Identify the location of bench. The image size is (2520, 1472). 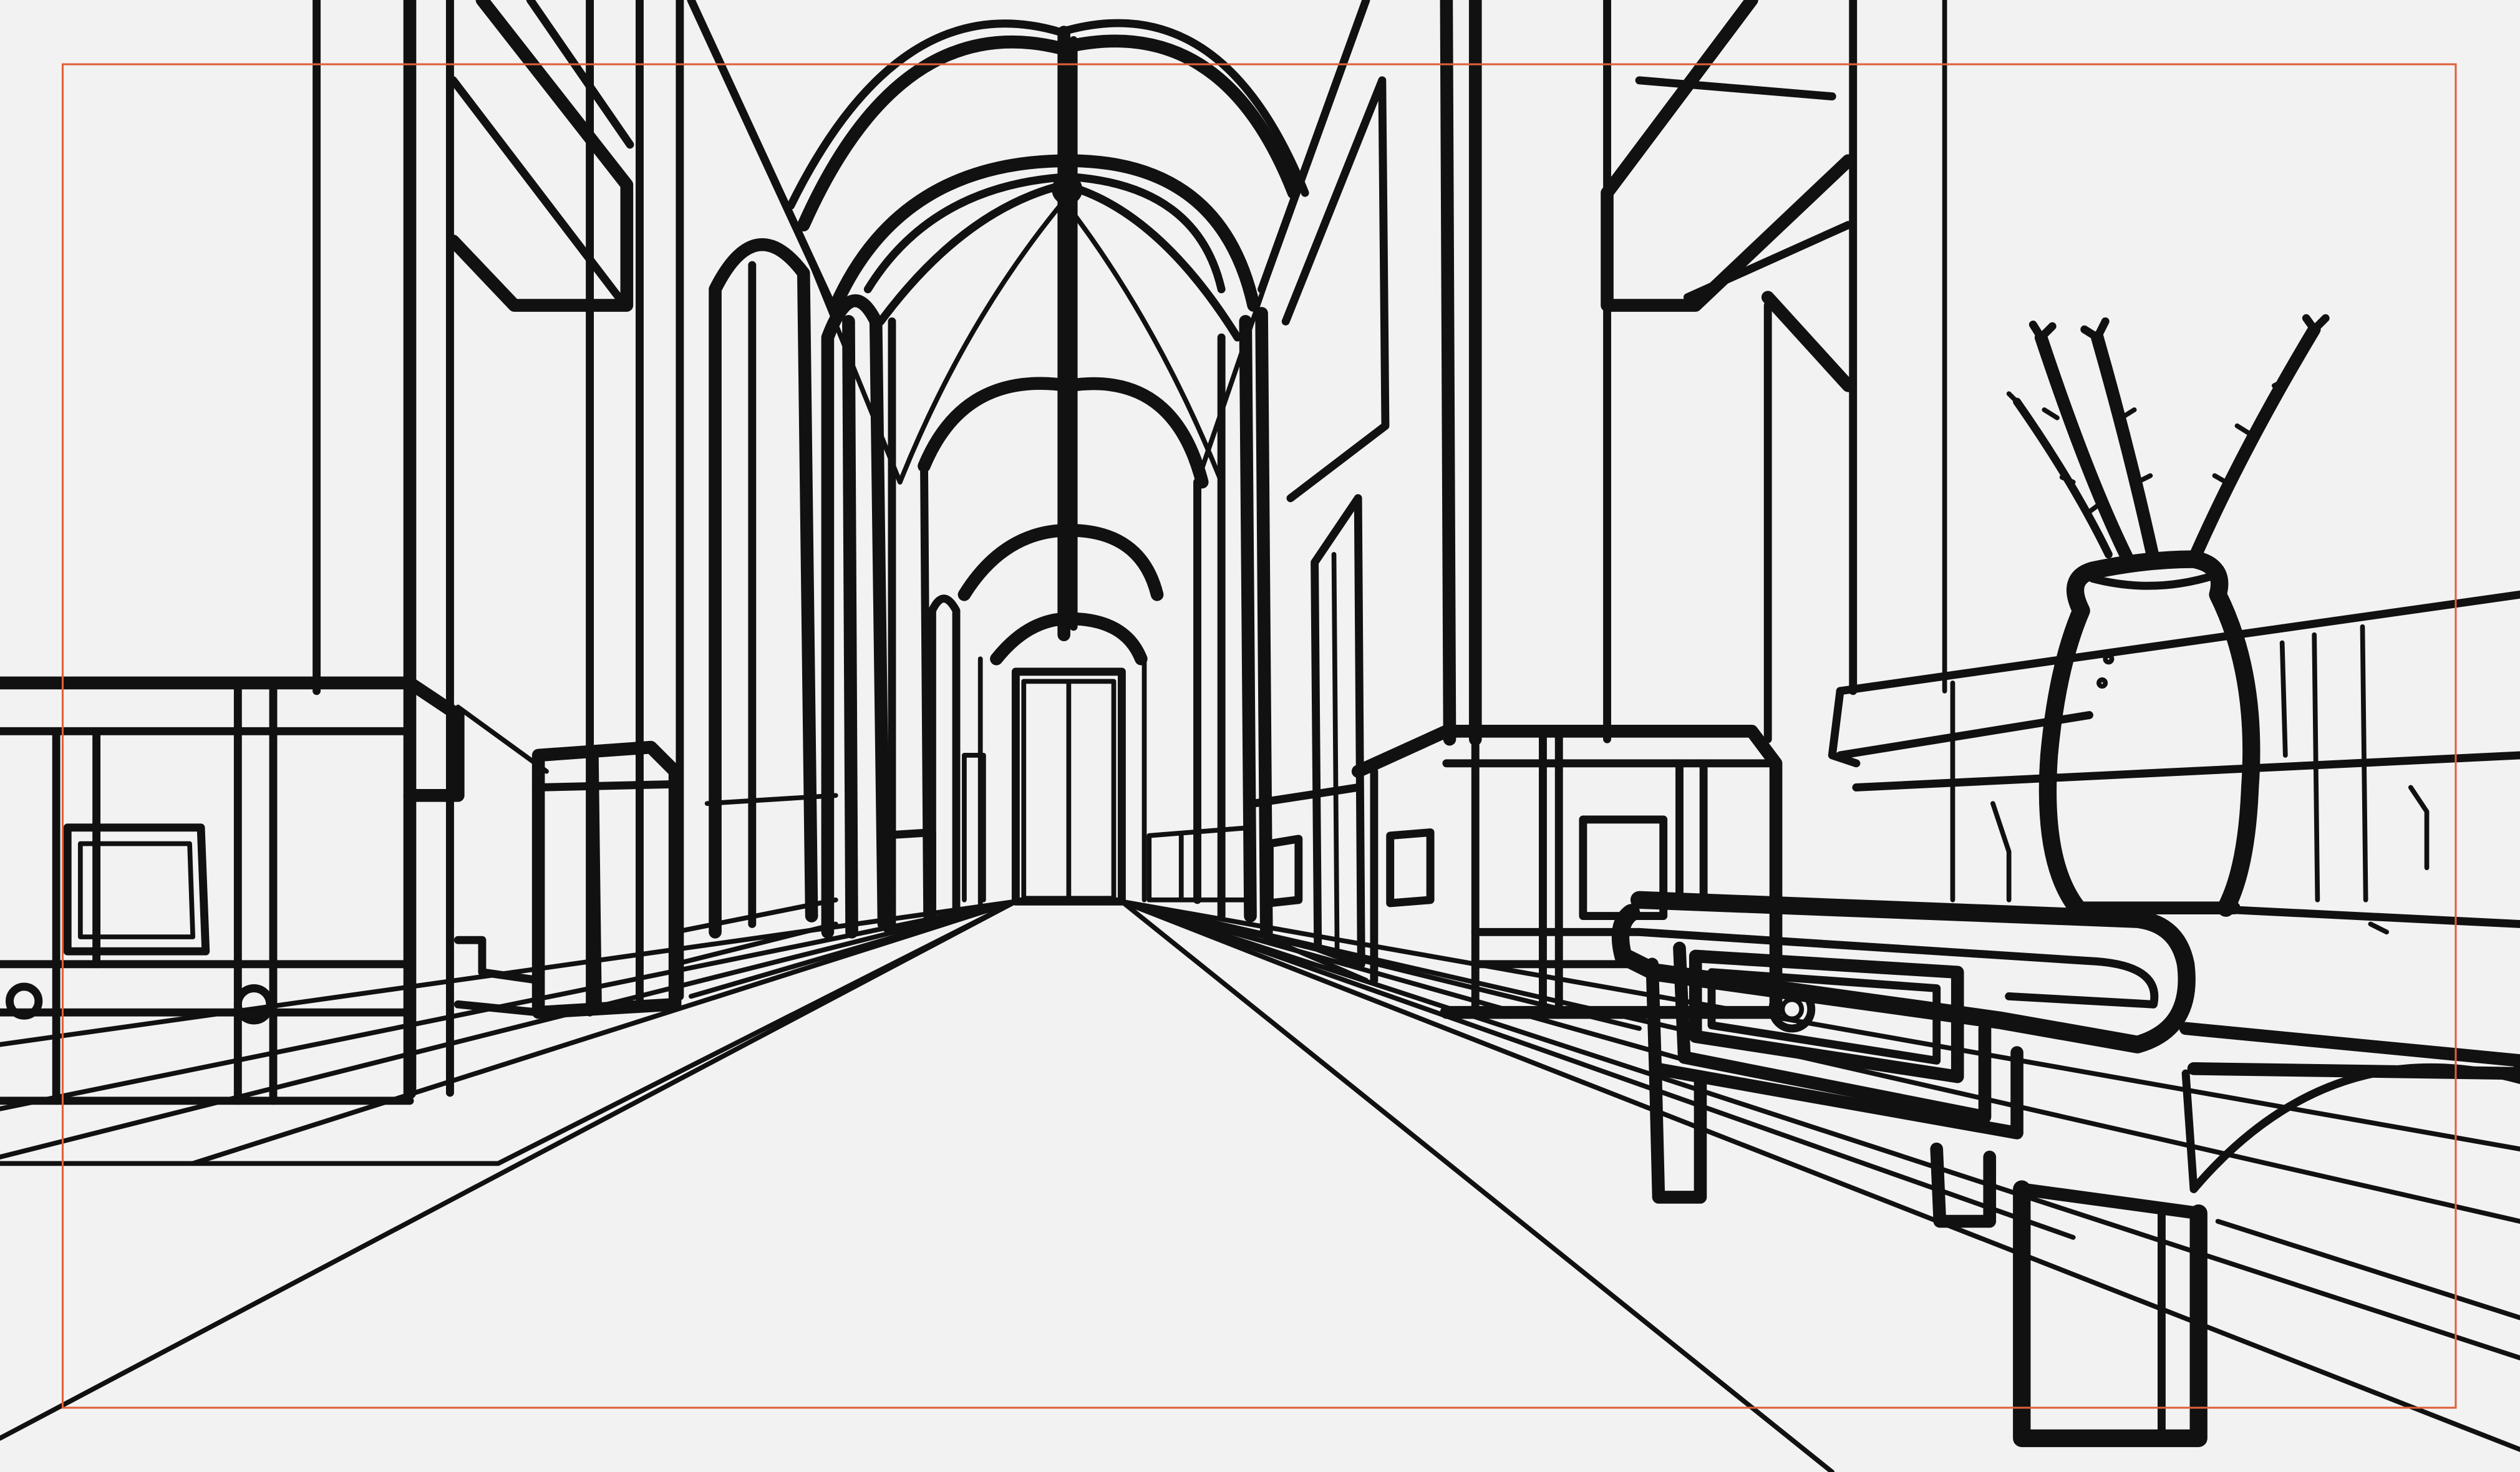
(2065, 1169).